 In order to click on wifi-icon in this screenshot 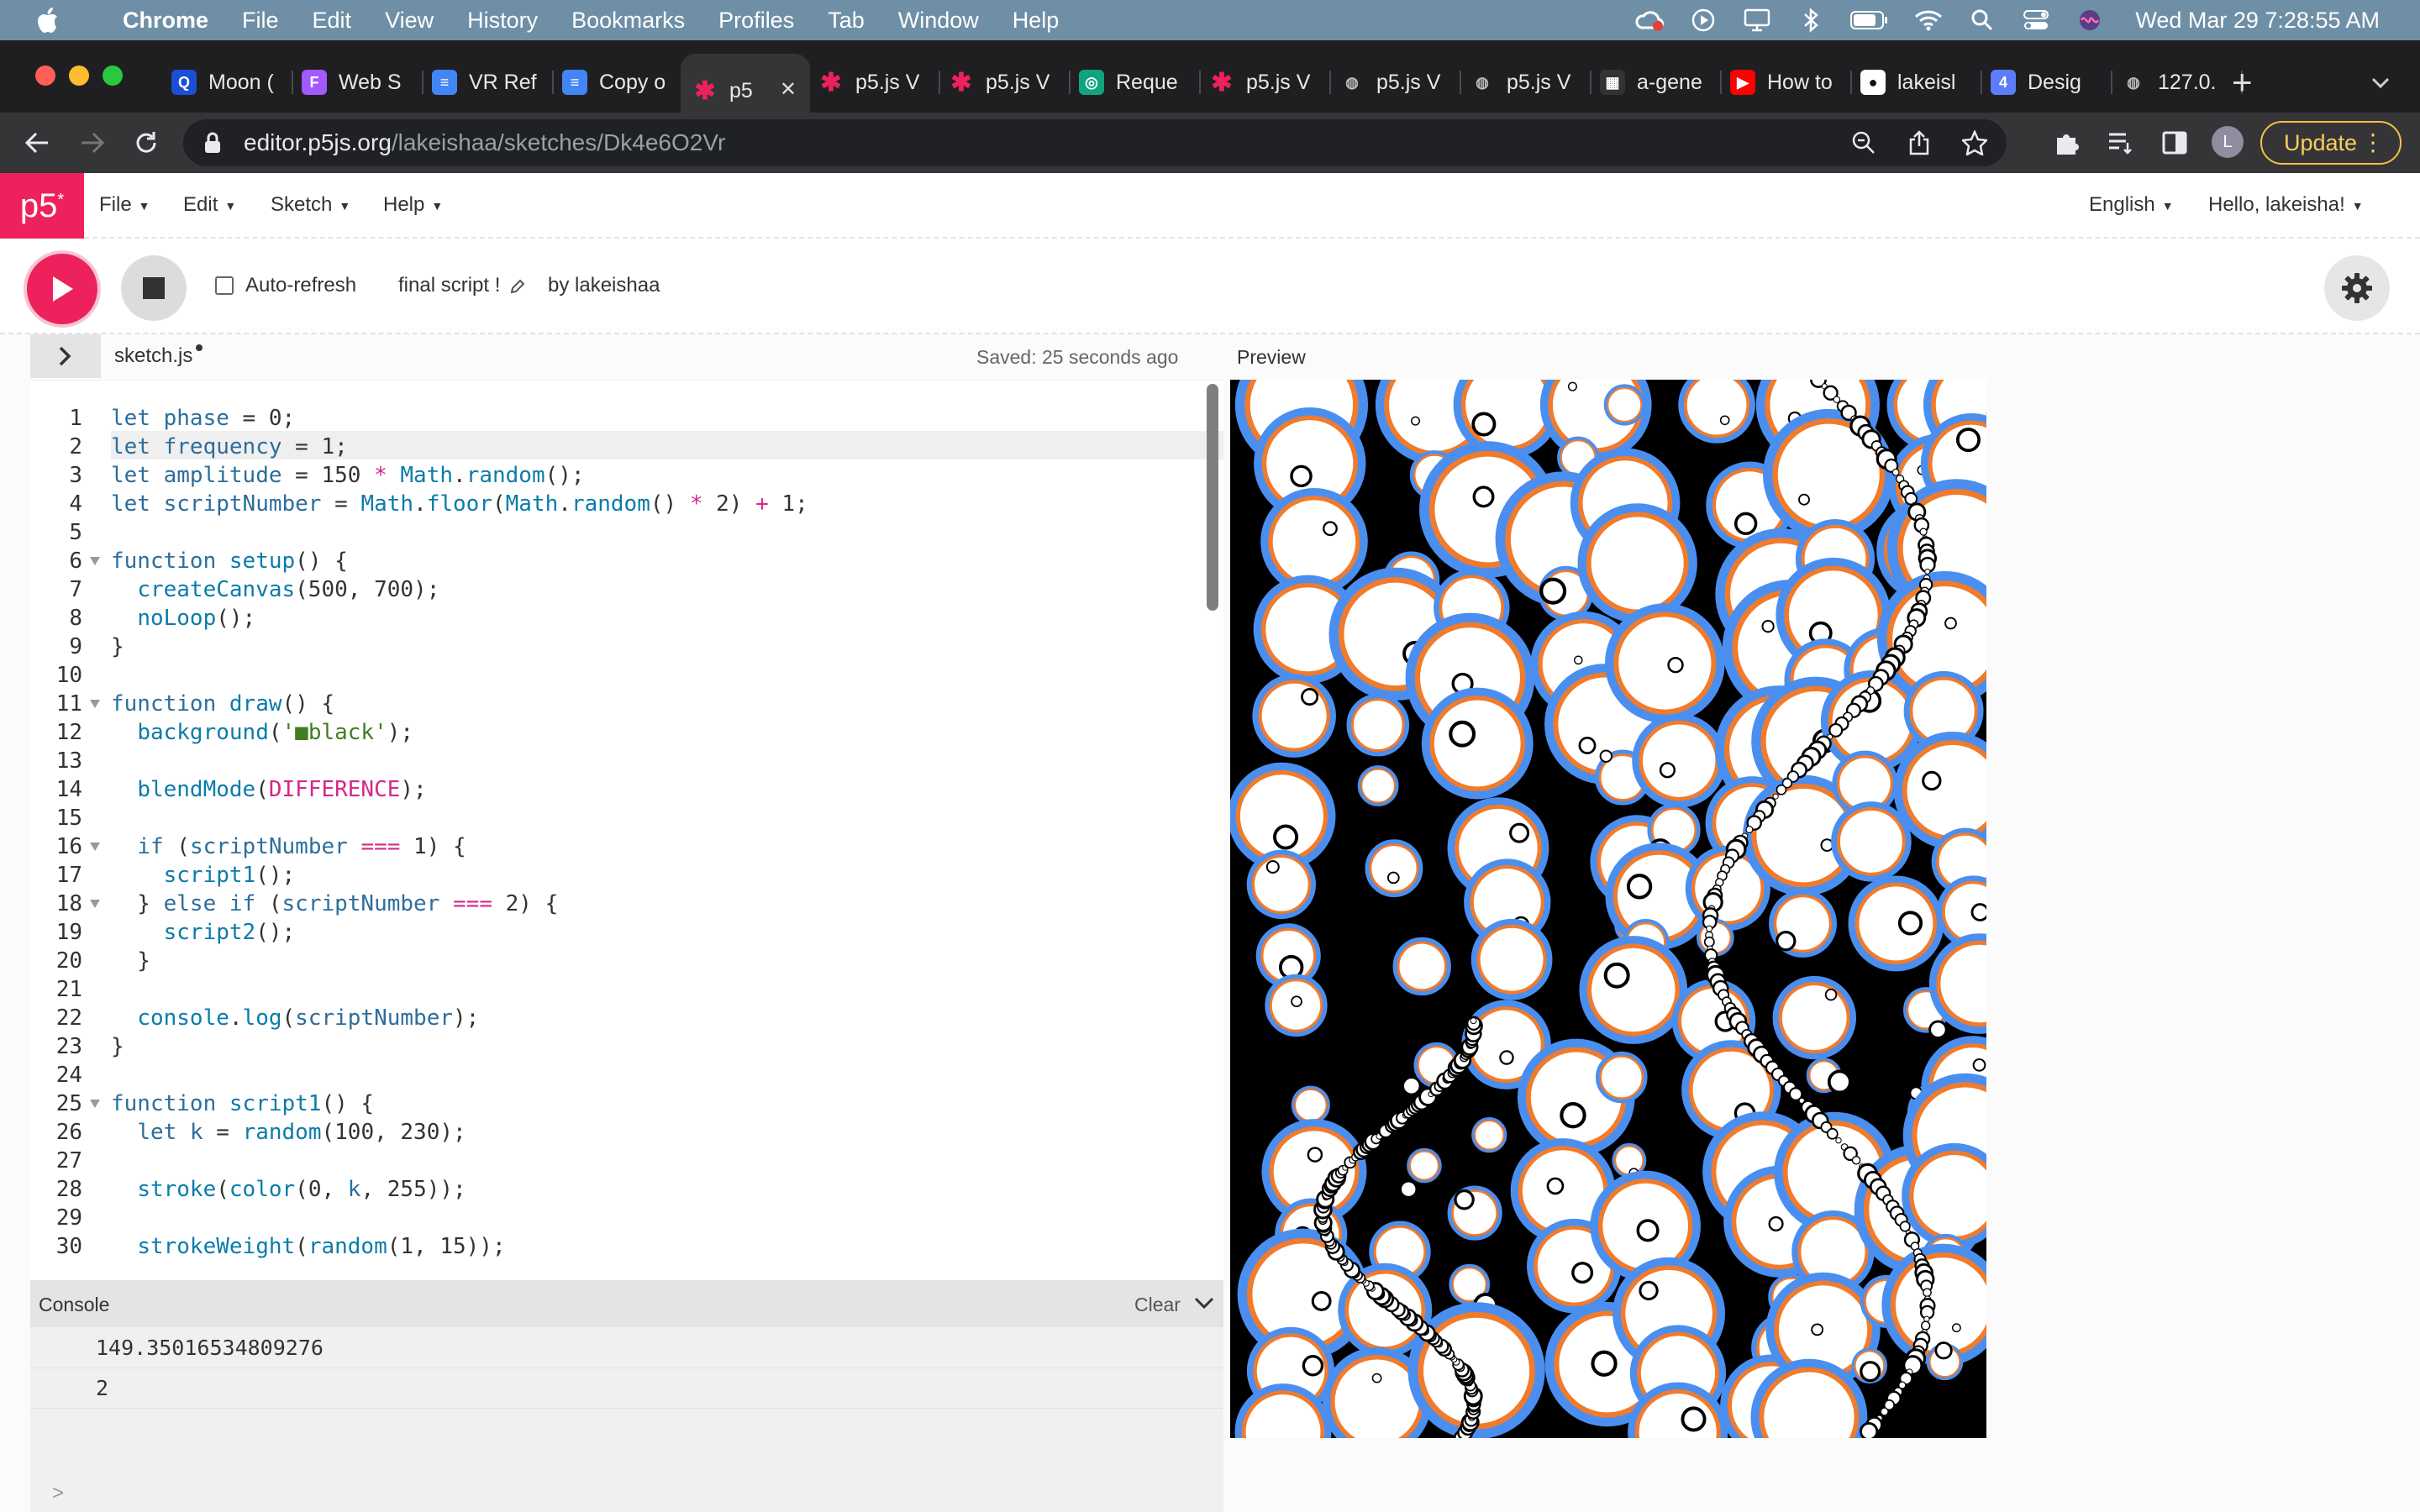, I will do `click(1928, 20)`.